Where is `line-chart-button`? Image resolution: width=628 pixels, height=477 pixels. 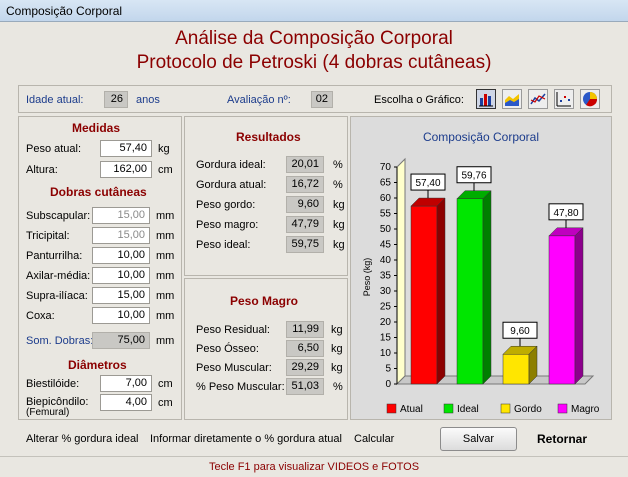
line-chart-button is located at coordinates (538, 99).